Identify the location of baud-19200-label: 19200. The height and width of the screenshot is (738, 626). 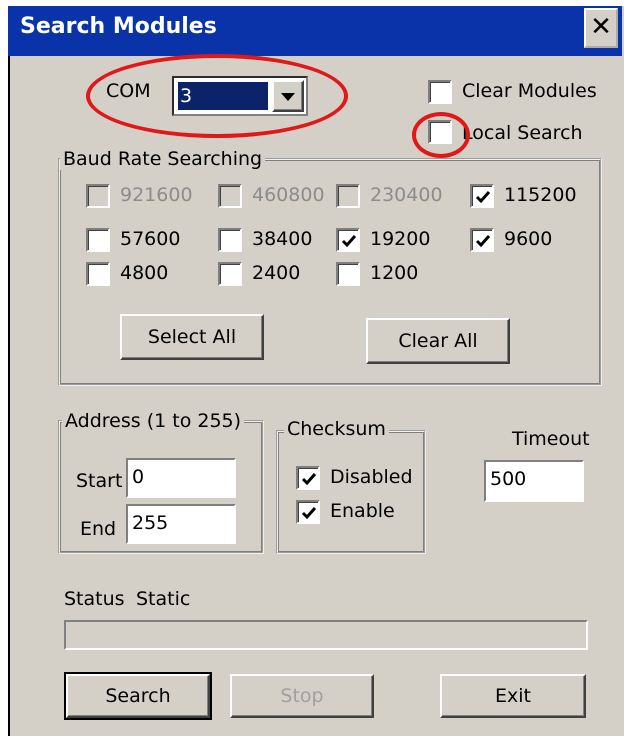
(400, 239).